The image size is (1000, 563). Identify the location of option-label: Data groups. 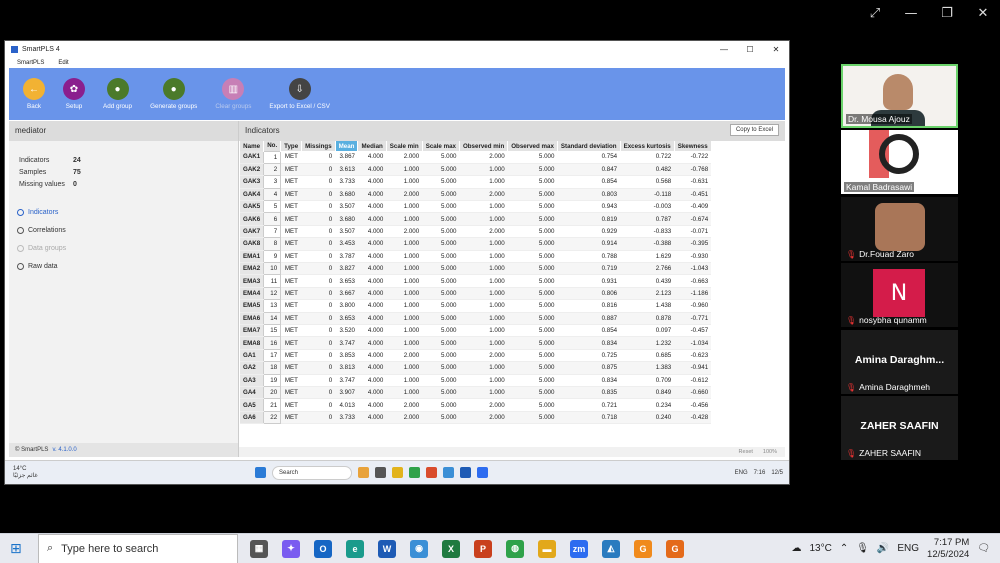
(47, 248).